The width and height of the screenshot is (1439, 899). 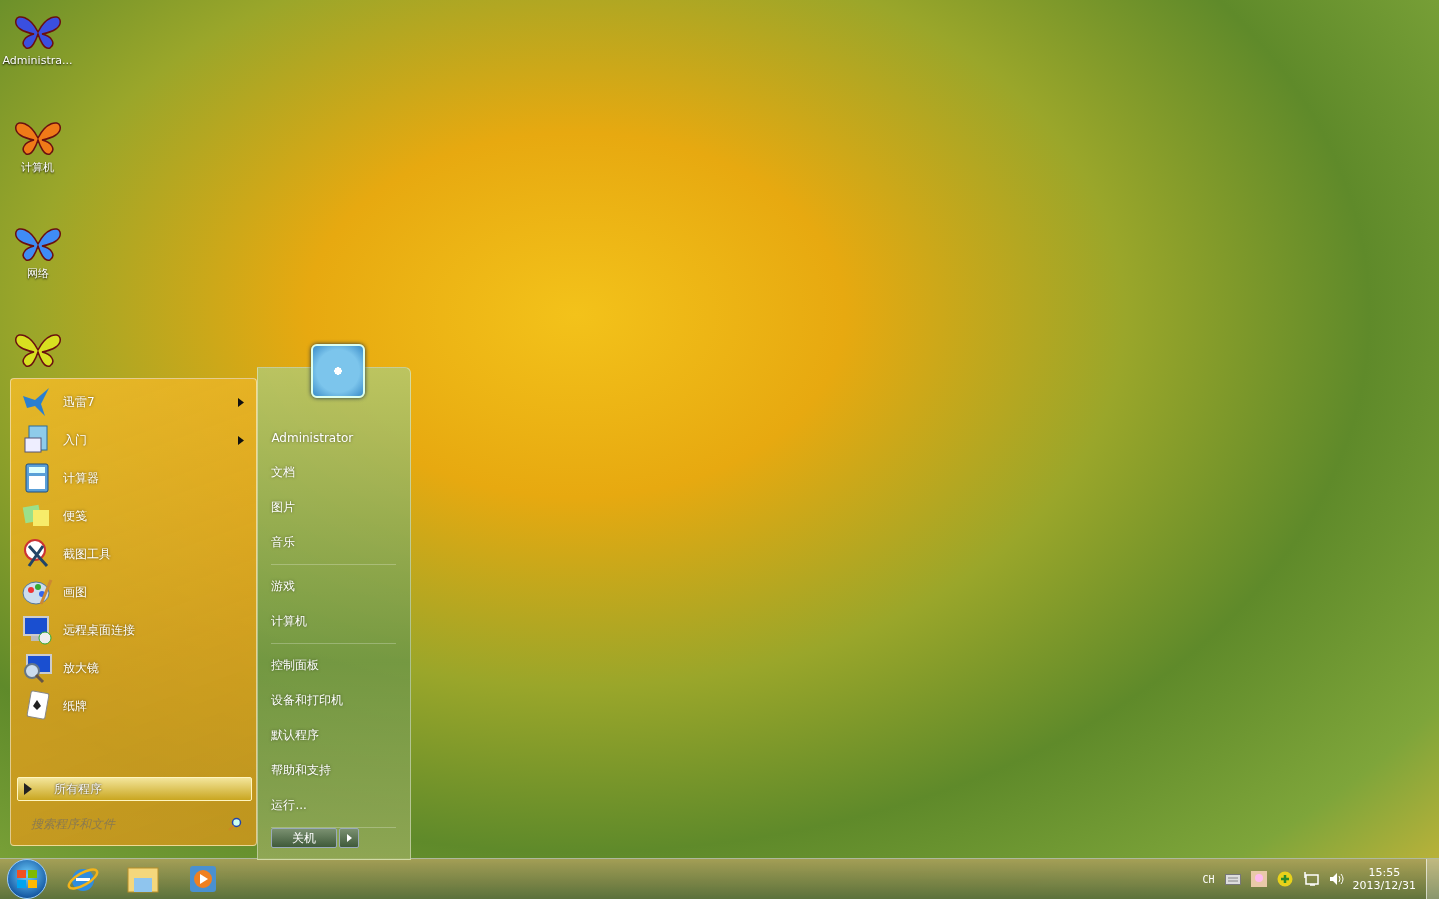 What do you see at coordinates (338, 371) in the screenshot?
I see `user-picture` at bounding box center [338, 371].